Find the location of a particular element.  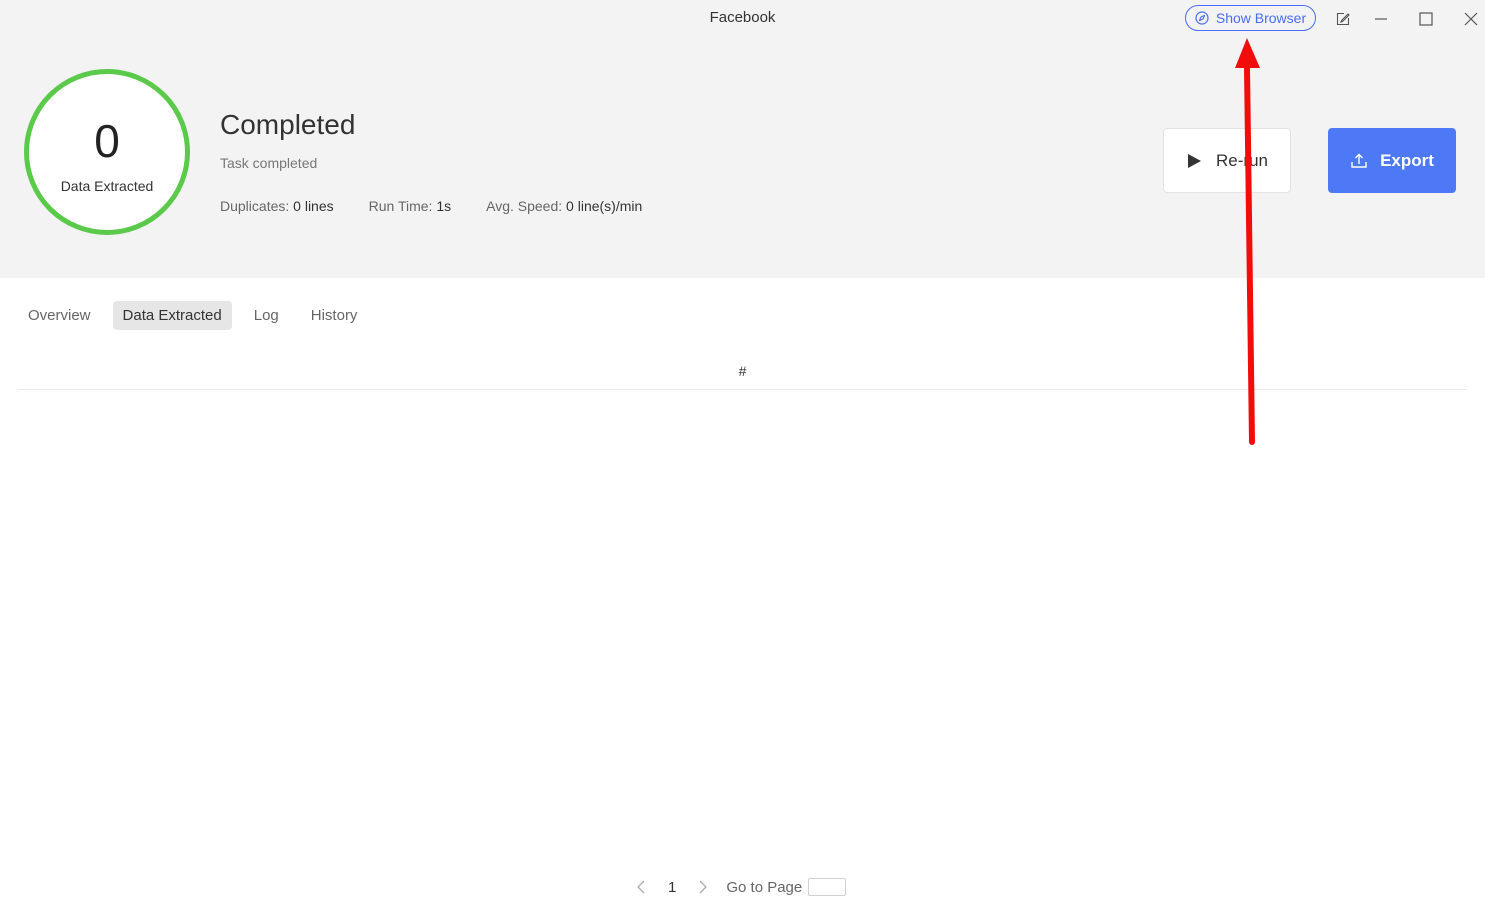

next-page-icon is located at coordinates (703, 887).